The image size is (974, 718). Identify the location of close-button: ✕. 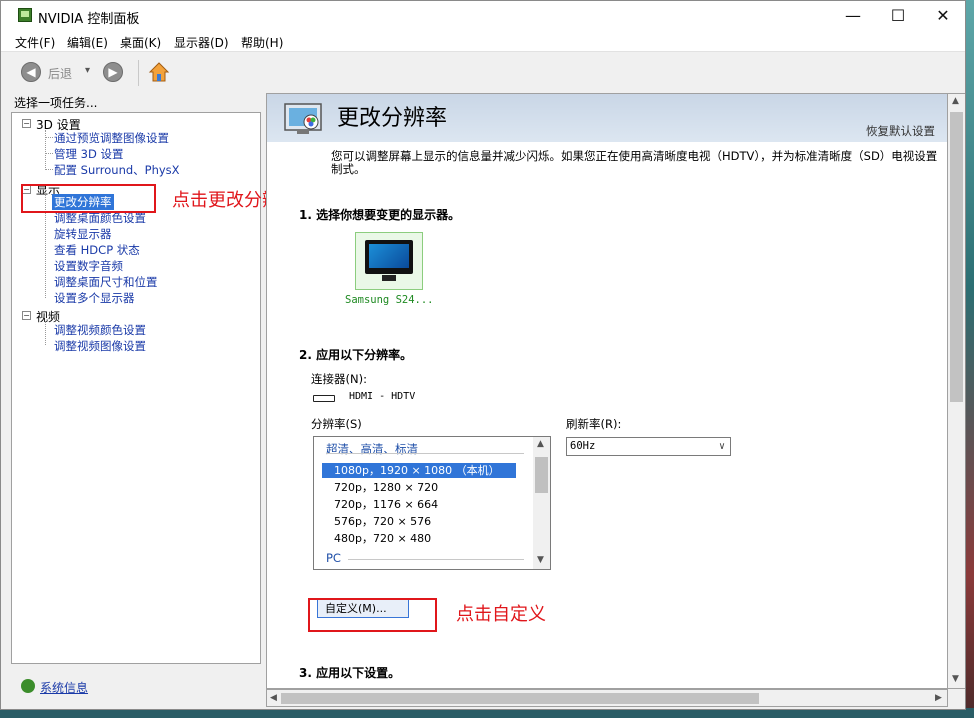
(943, 16).